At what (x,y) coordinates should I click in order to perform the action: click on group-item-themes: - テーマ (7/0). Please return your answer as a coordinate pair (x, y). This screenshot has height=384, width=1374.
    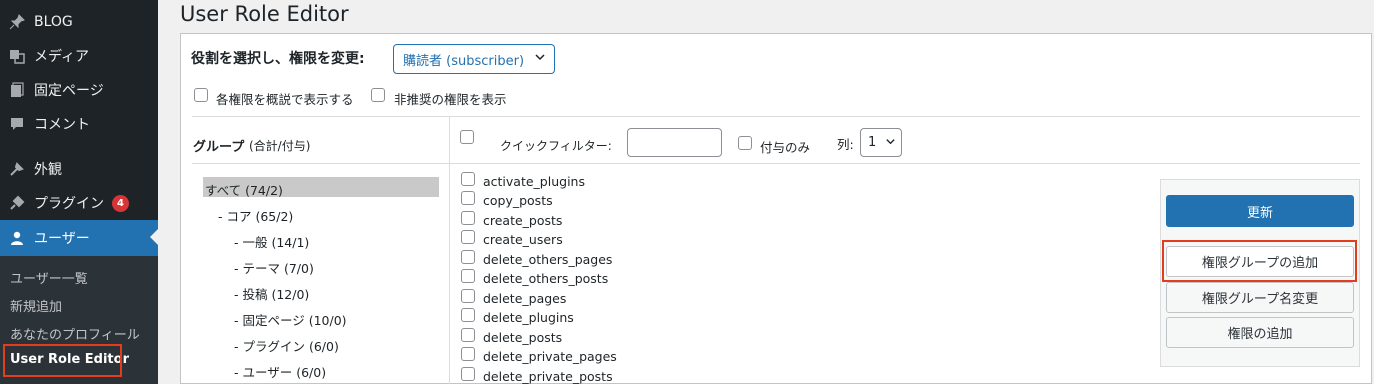
    Looking at the image, I should click on (274, 267).